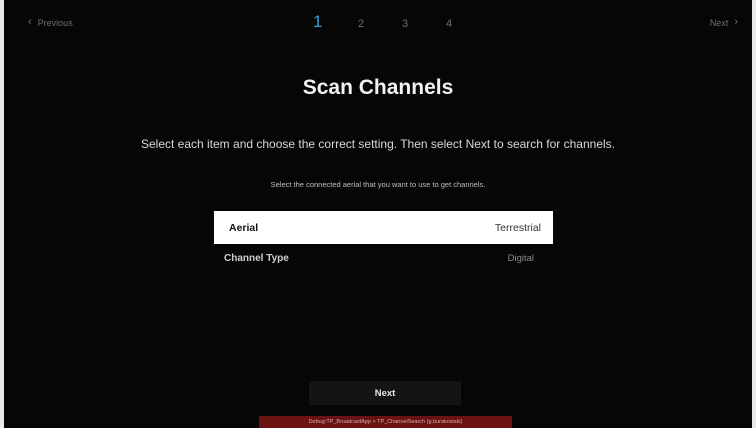 Image resolution: width=756 pixels, height=428 pixels. What do you see at coordinates (256, 258) in the screenshot?
I see `setting-label-channel-type: Channel Type` at bounding box center [256, 258].